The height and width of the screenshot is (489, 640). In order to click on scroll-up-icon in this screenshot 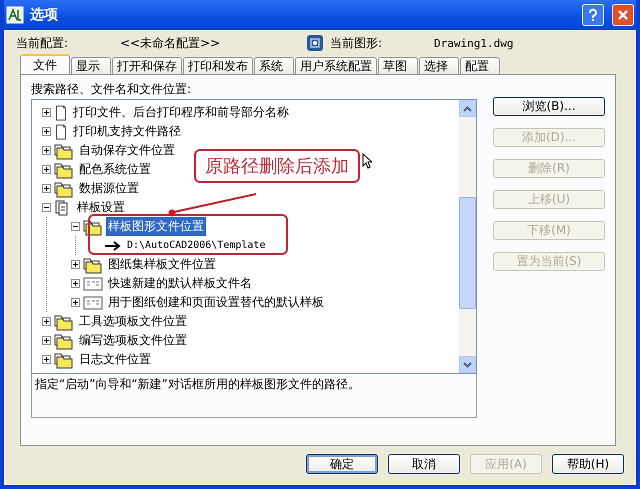, I will do `click(467, 108)`.